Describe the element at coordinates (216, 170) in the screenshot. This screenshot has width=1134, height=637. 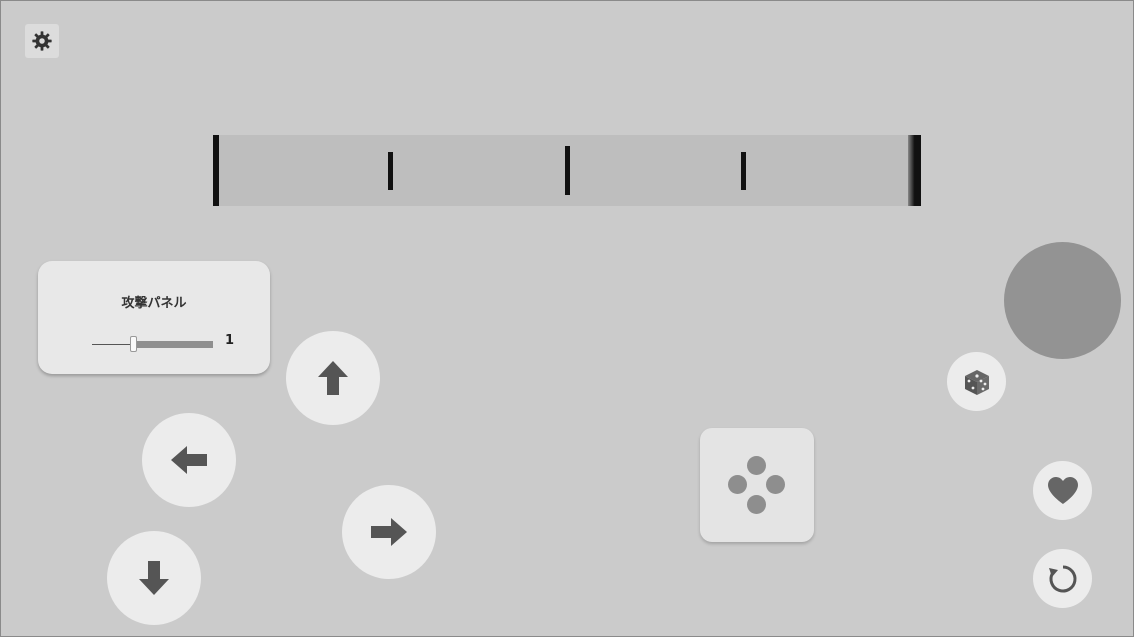
I see `gauge-left-edge` at that location.